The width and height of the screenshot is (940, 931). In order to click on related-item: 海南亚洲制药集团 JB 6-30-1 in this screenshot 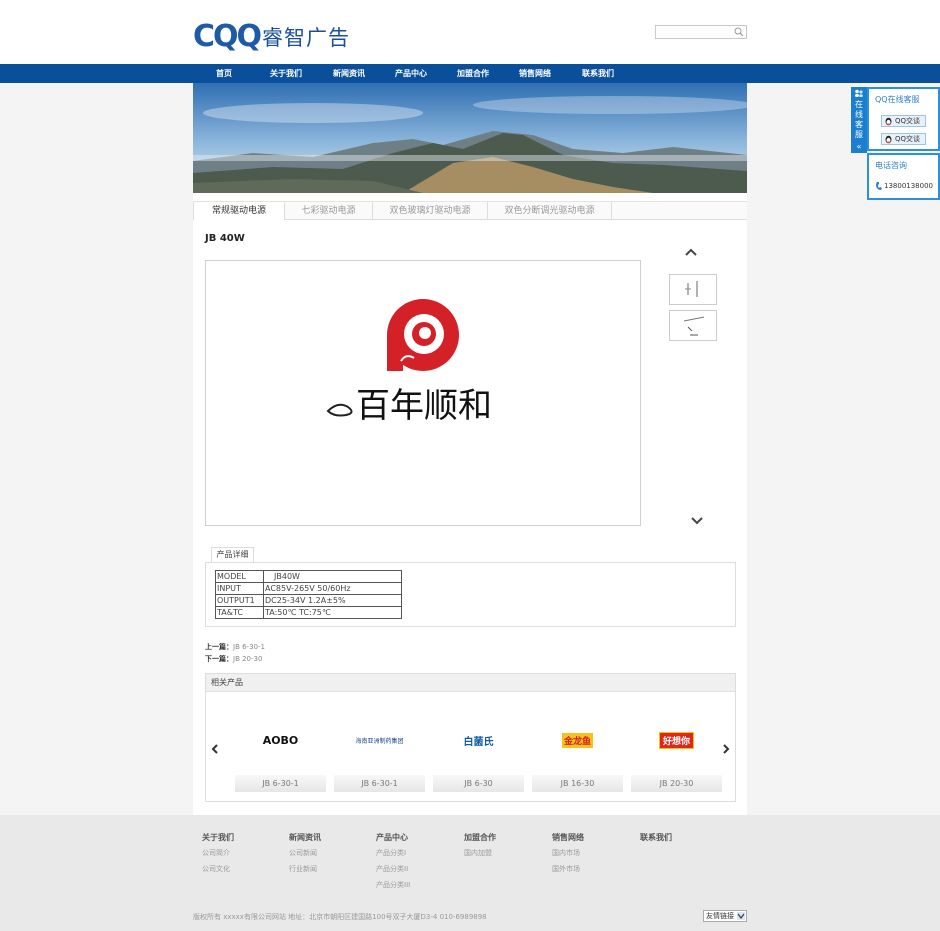, I will do `click(379, 748)`.